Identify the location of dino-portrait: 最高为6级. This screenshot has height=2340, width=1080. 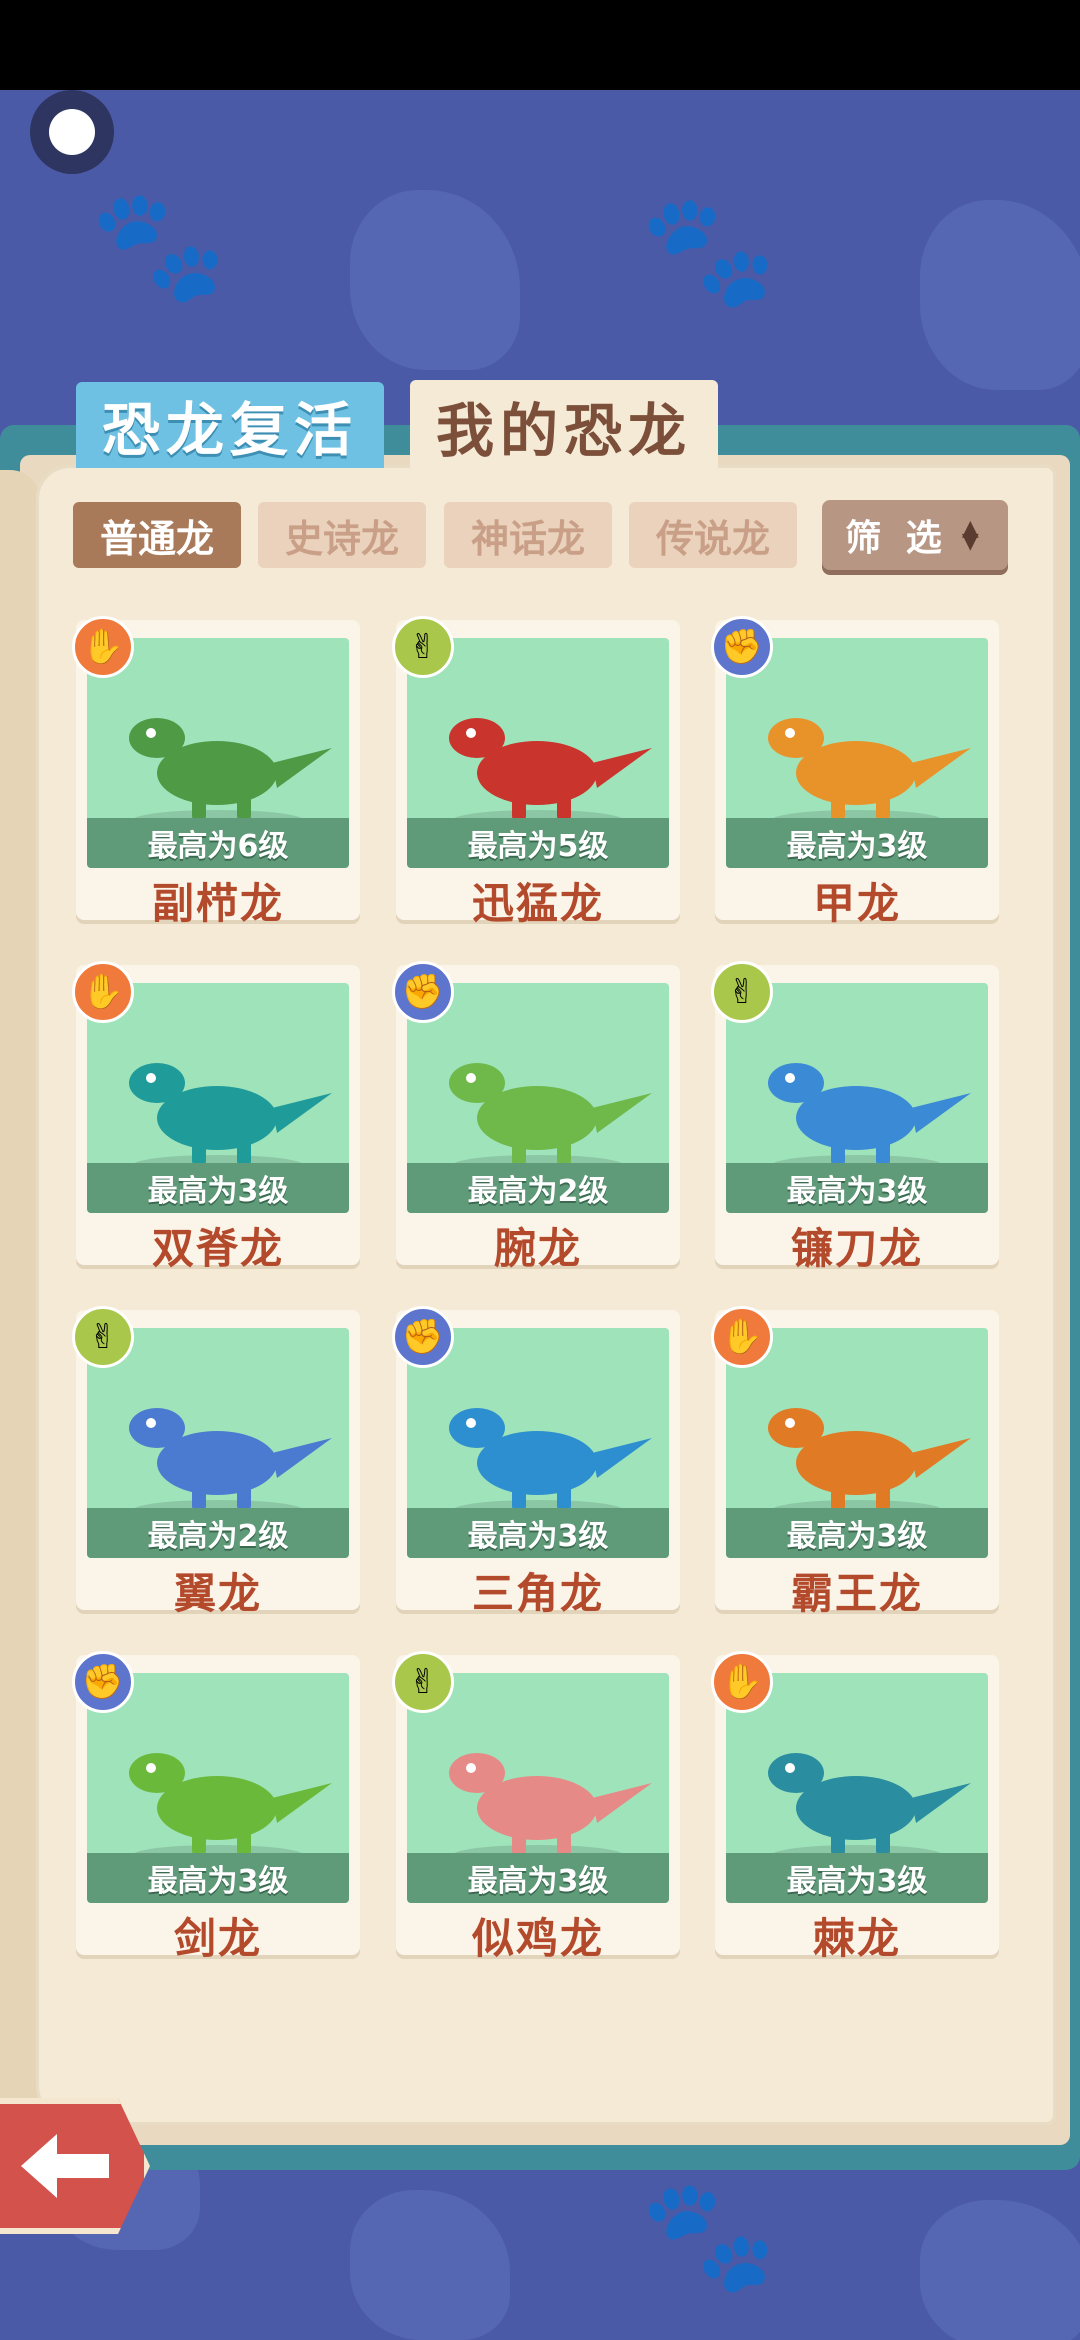
(218, 753).